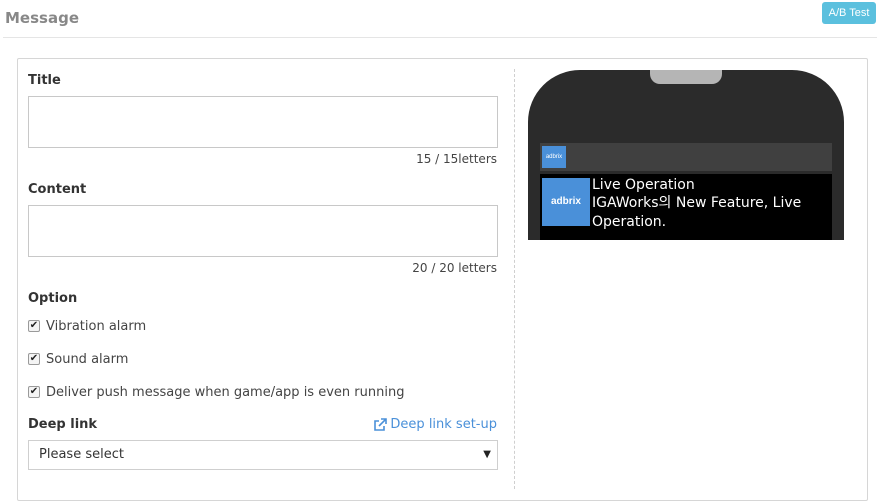 The height and width of the screenshot is (504, 878). What do you see at coordinates (34, 392) in the screenshot?
I see `deliver-running-checkbox: ✔` at bounding box center [34, 392].